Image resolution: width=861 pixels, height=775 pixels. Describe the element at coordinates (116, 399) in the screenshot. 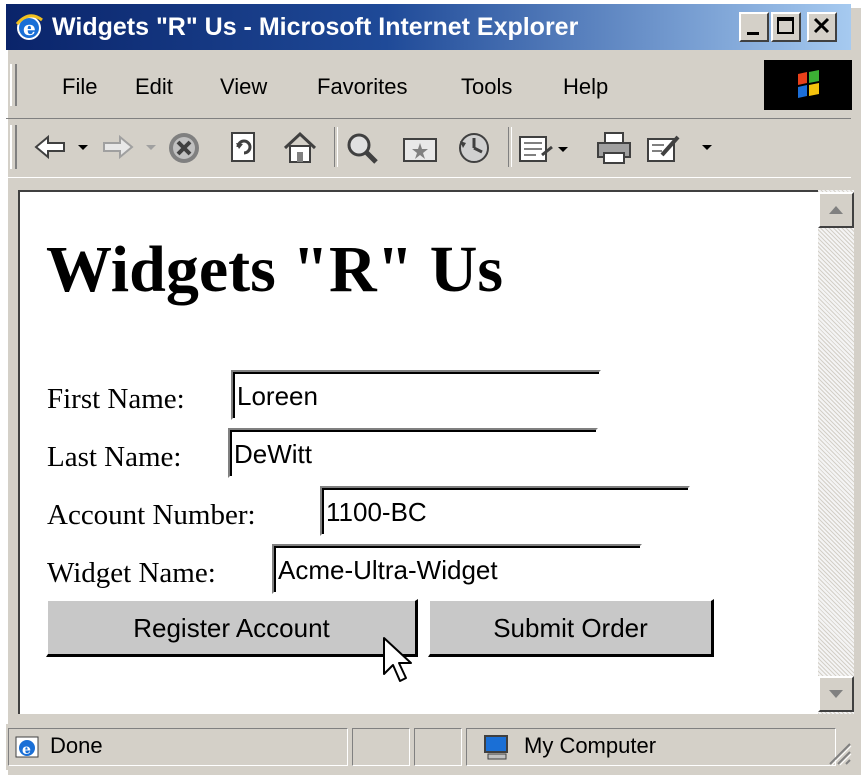

I see `first-name-label: First Name:` at that location.